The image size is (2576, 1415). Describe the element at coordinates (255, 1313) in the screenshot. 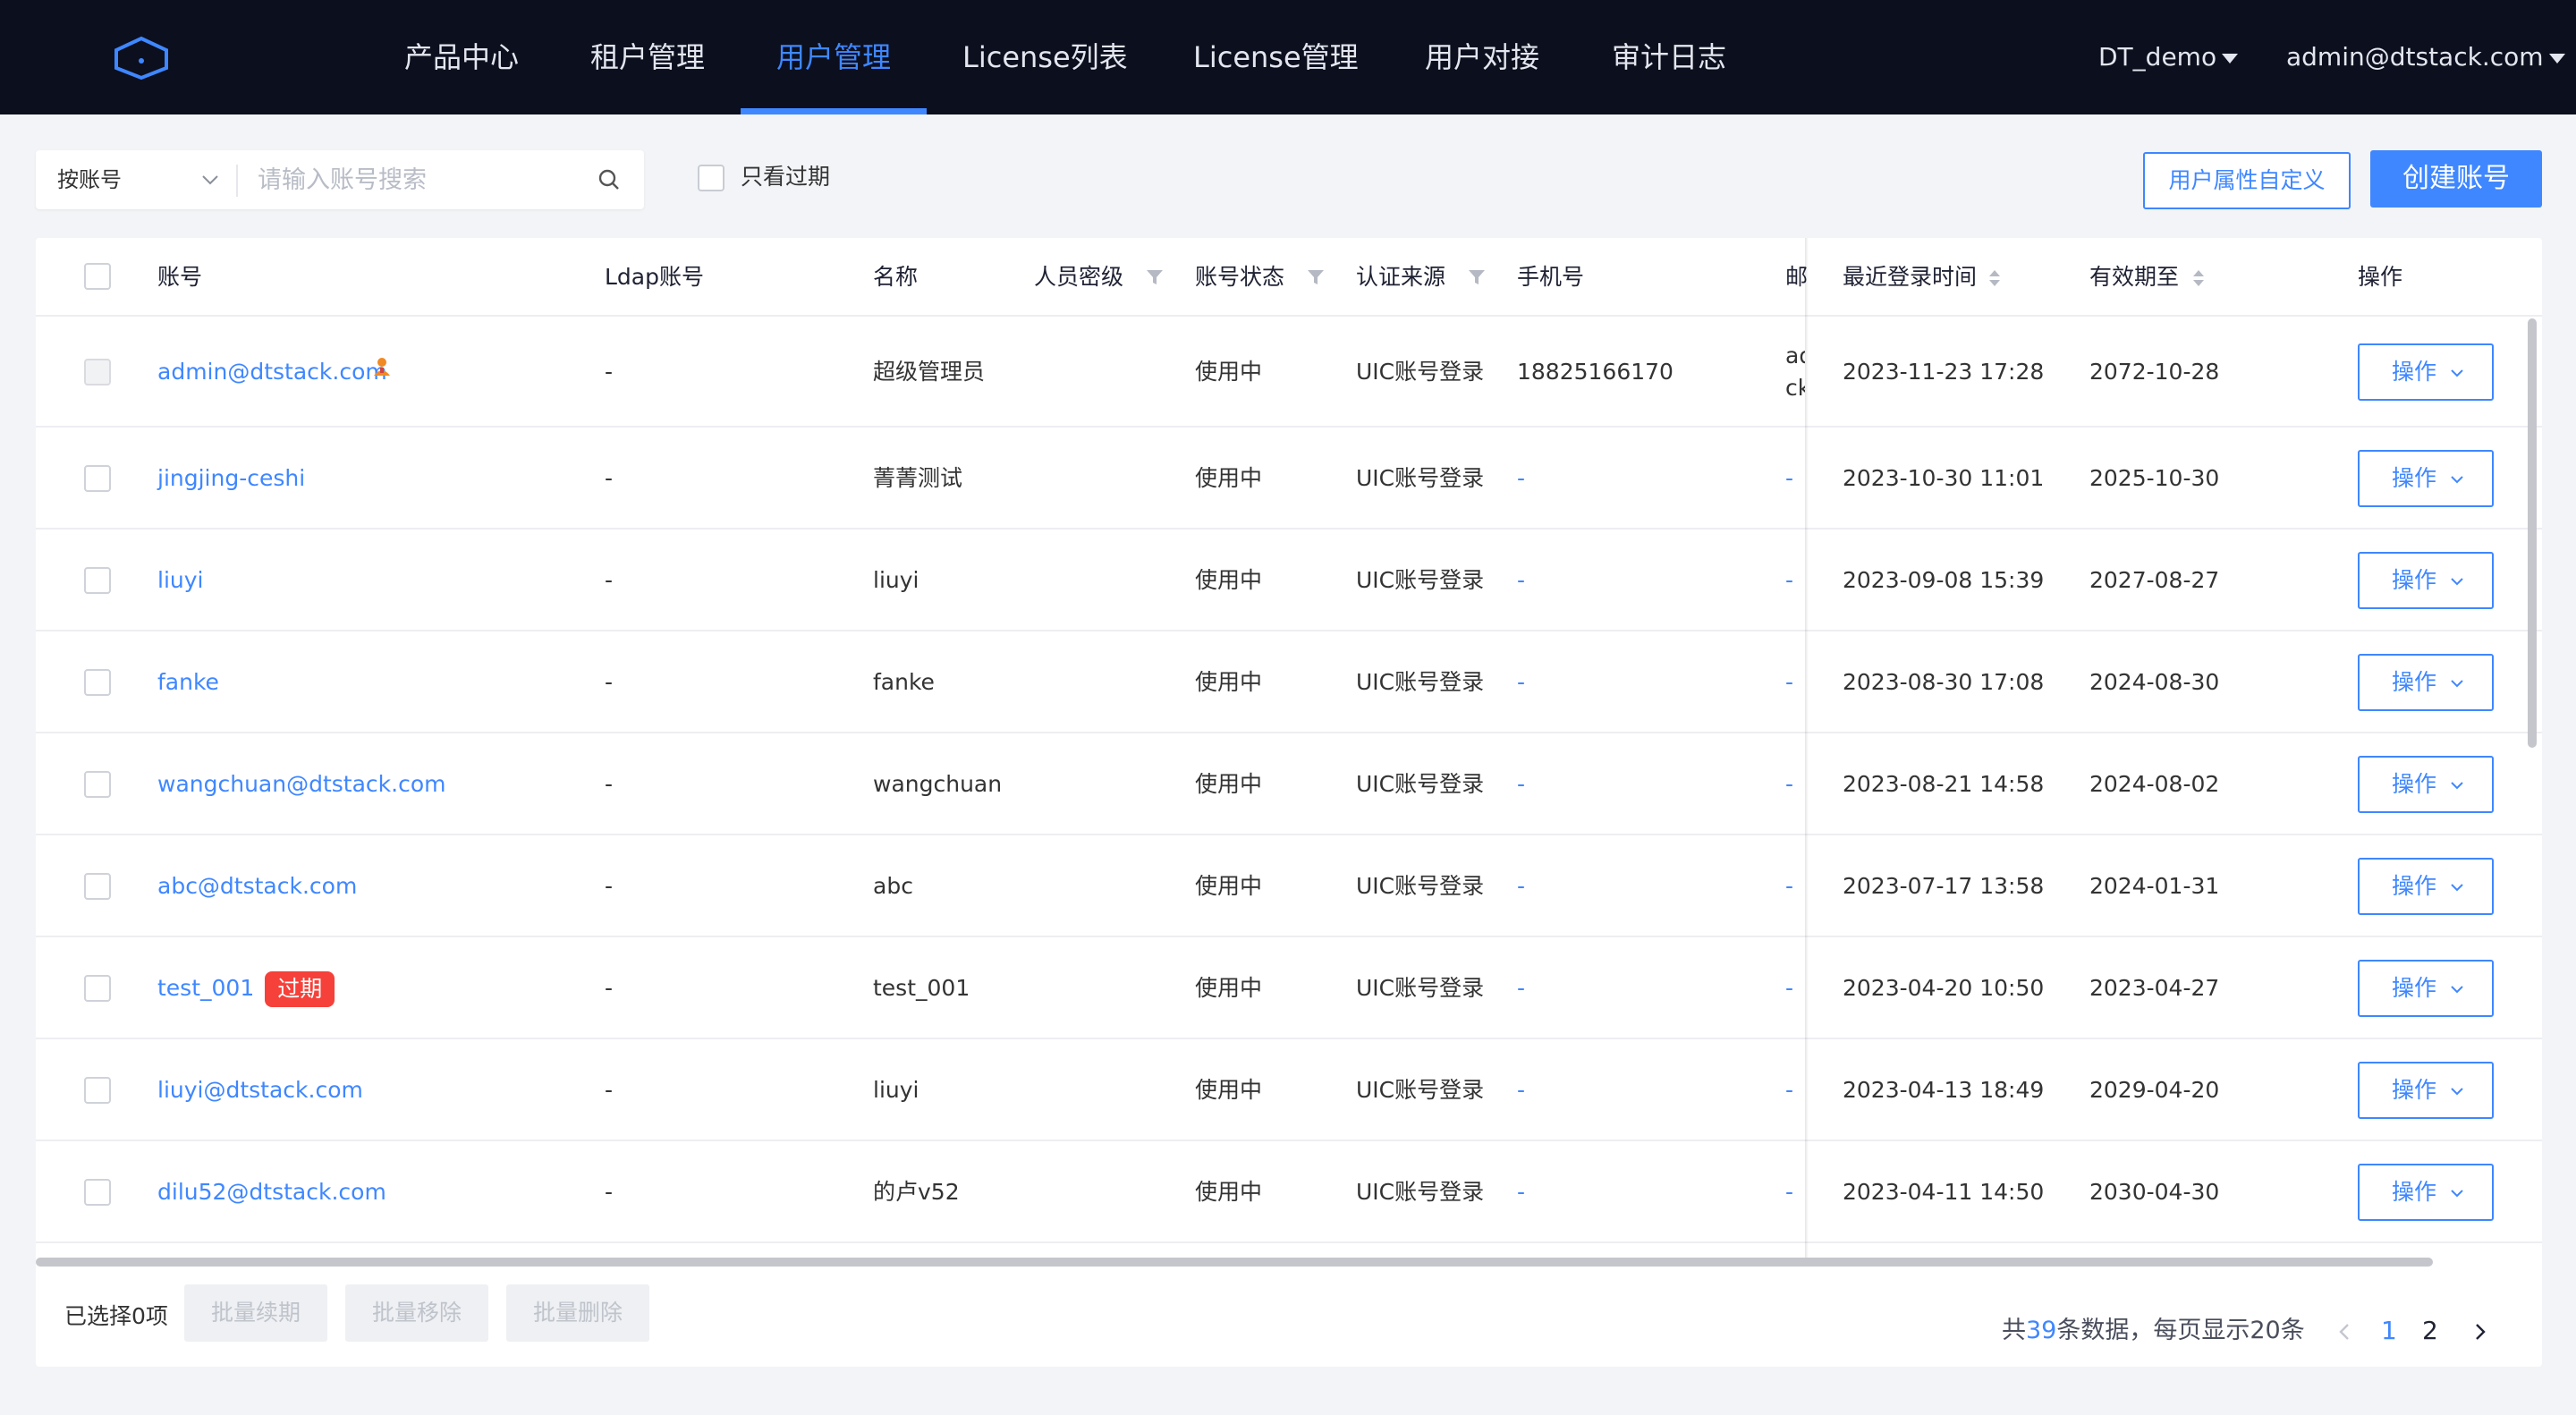

I see `bulk-renew-button: 批量续期` at that location.